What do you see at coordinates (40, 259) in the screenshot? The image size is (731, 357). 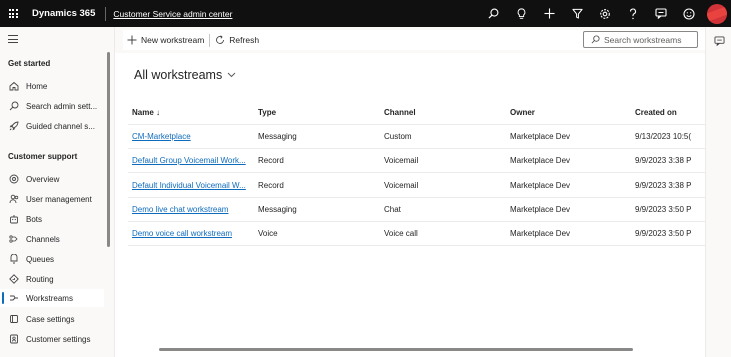 I see `sidebar-item-label: Queues` at bounding box center [40, 259].